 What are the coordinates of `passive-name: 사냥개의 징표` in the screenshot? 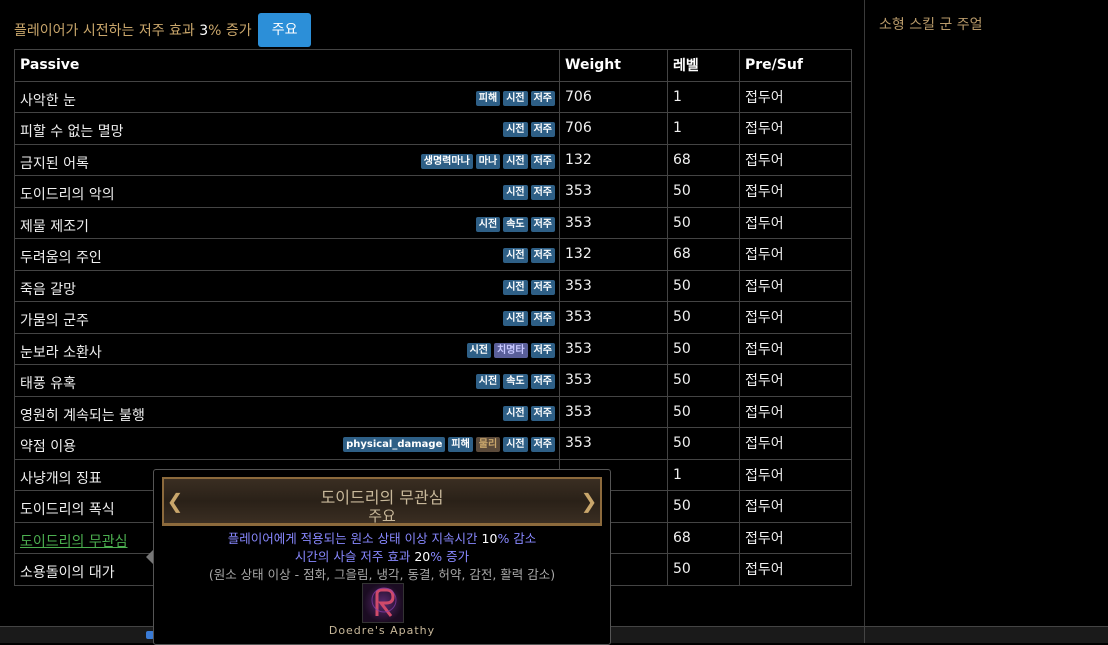 It's located at (61, 478).